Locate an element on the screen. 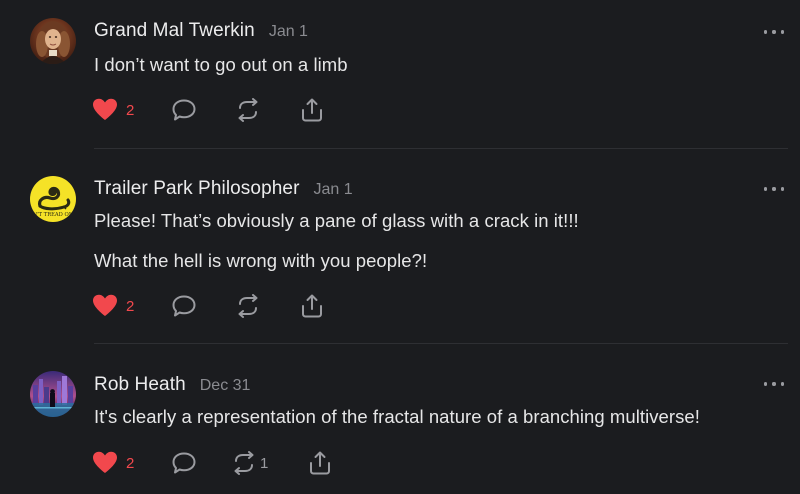  avatar-flag-text: N'T TREAD ON is located at coordinates (53, 215).